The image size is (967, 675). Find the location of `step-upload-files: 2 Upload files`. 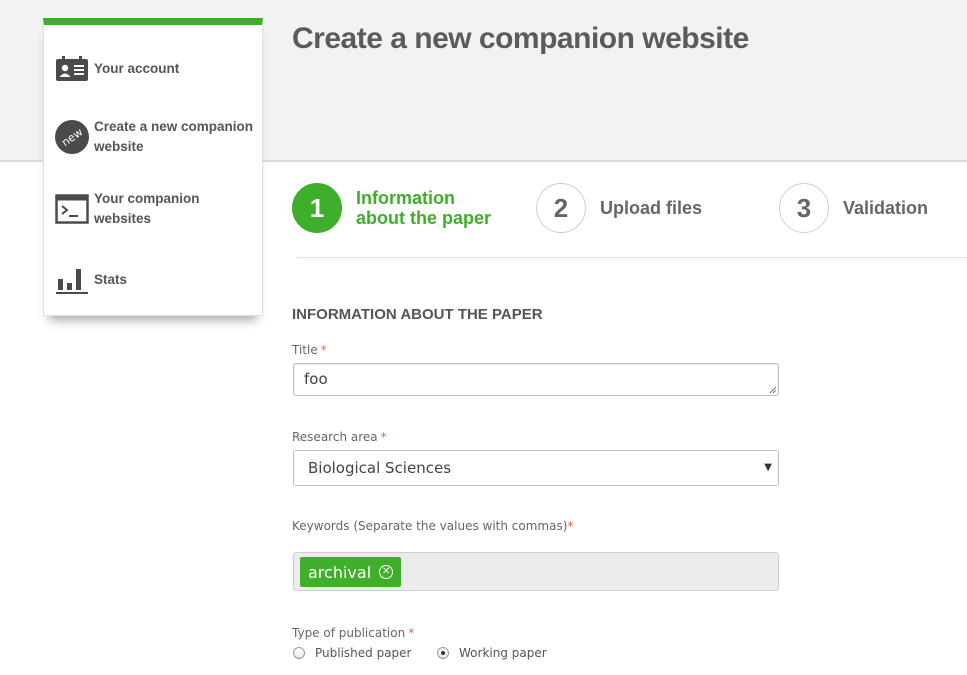

step-upload-files: 2 Upload files is located at coordinates (643, 208).